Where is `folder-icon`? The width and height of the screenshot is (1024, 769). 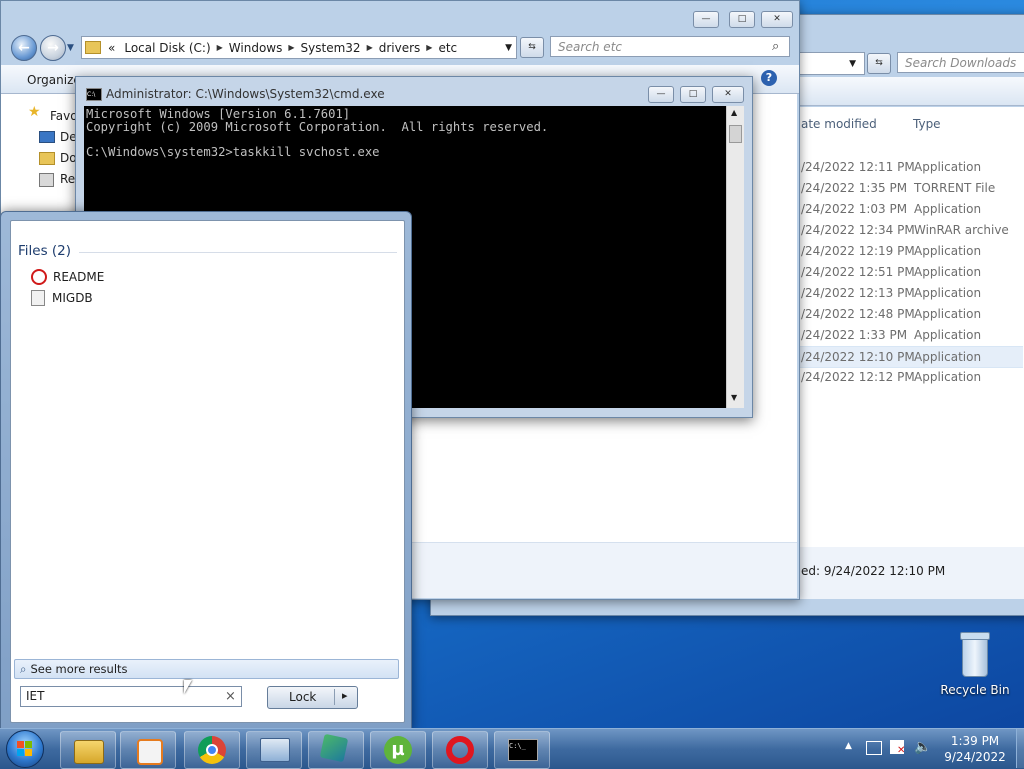 folder-icon is located at coordinates (93, 47).